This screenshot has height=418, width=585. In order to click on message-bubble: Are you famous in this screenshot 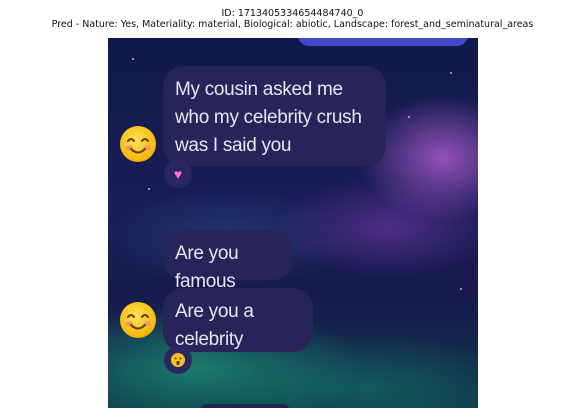, I will do `click(228, 261)`.